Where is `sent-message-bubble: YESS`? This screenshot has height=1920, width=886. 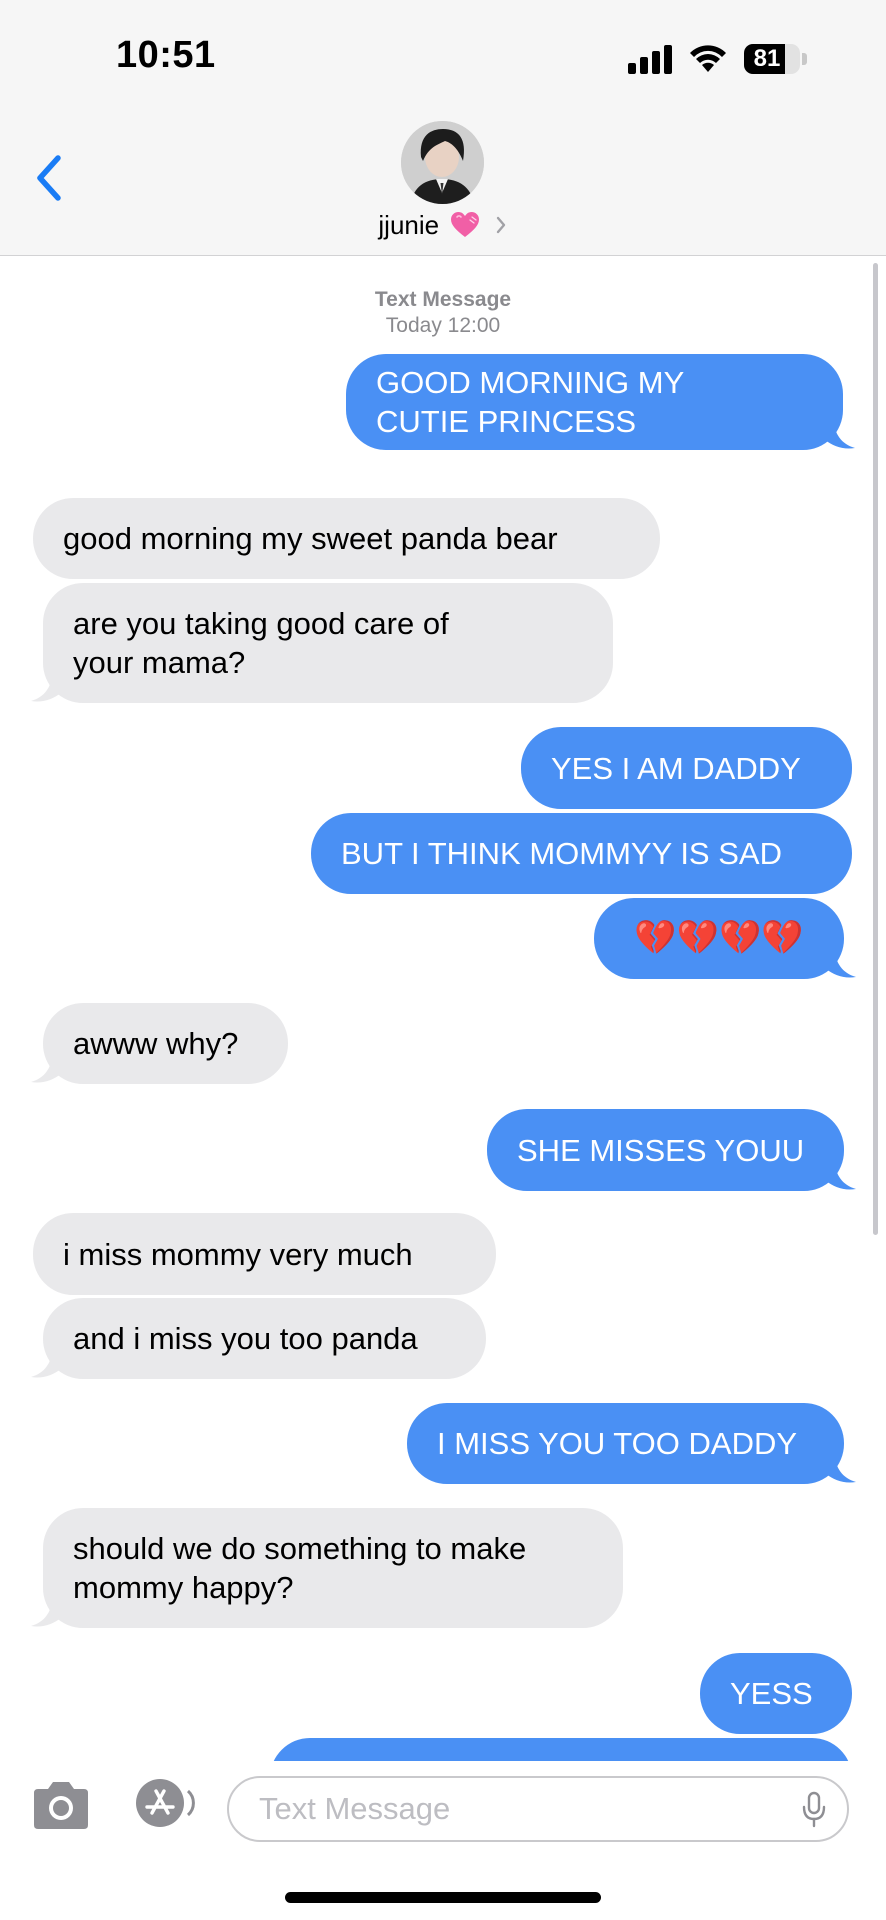
sent-message-bubble: YESS is located at coordinates (776, 1693).